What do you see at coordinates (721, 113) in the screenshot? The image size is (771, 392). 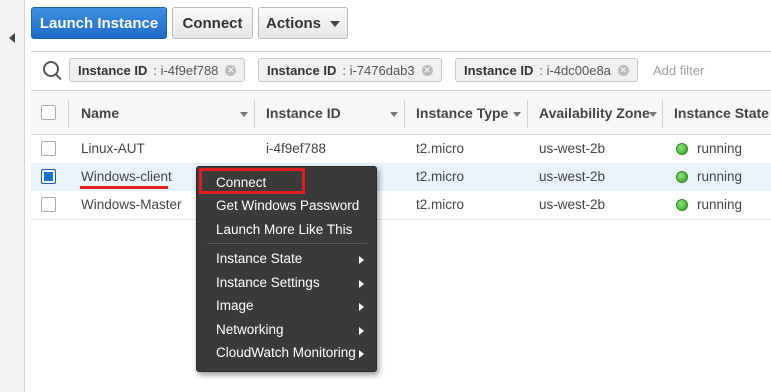 I see `column-header-instance-state: Instance State` at bounding box center [721, 113].